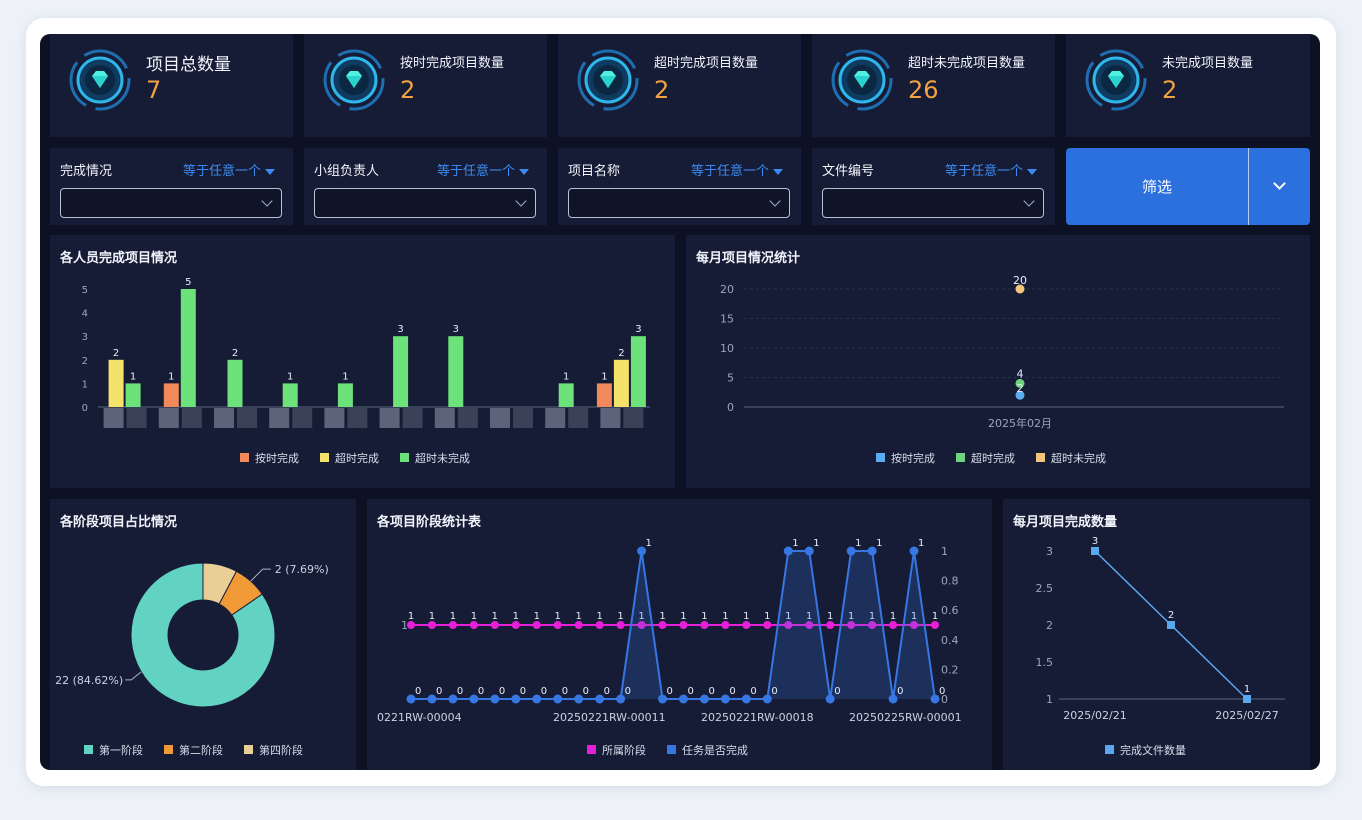  What do you see at coordinates (442, 458) in the screenshot?
I see `legend-label: 超时未完成` at bounding box center [442, 458].